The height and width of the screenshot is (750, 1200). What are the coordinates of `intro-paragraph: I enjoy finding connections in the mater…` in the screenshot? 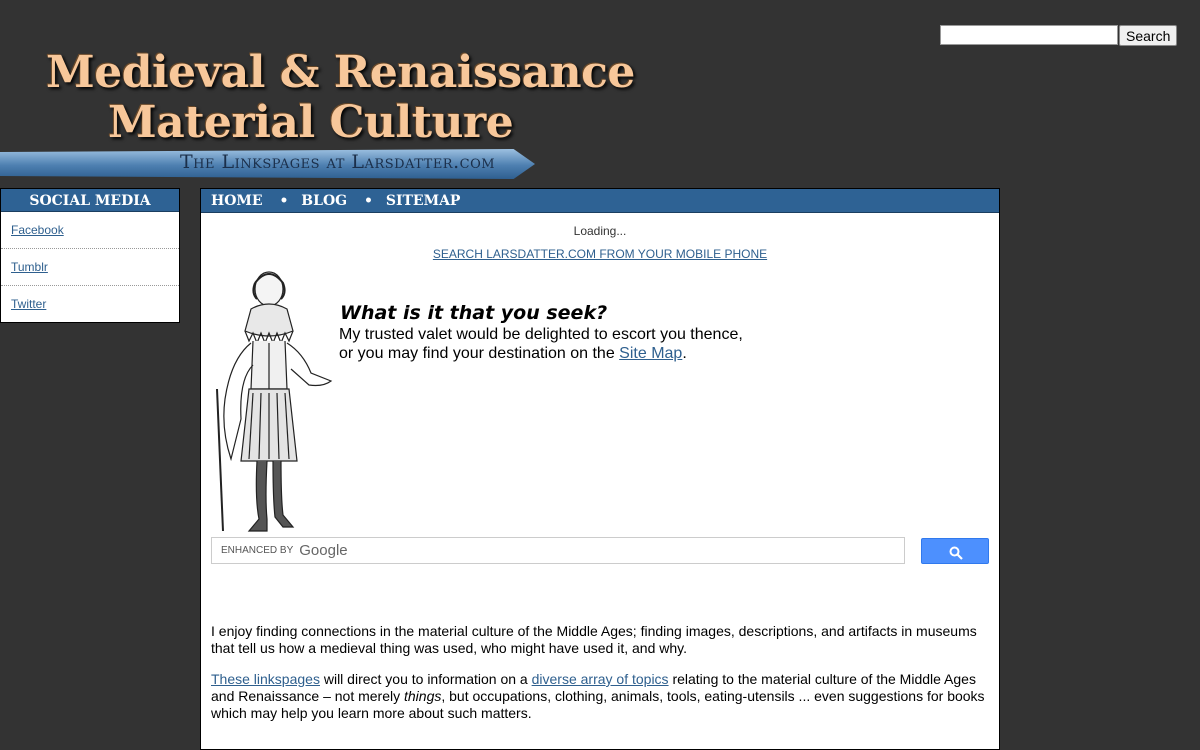 It's located at (594, 639).